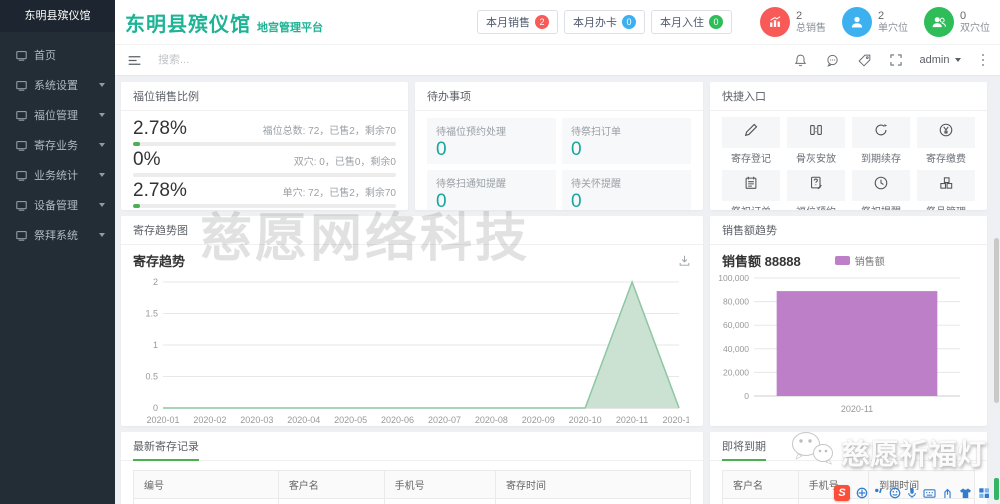 The height and width of the screenshot is (504, 1000). Describe the element at coordinates (816, 185) in the screenshot. I see `question-doc-icon` at that location.